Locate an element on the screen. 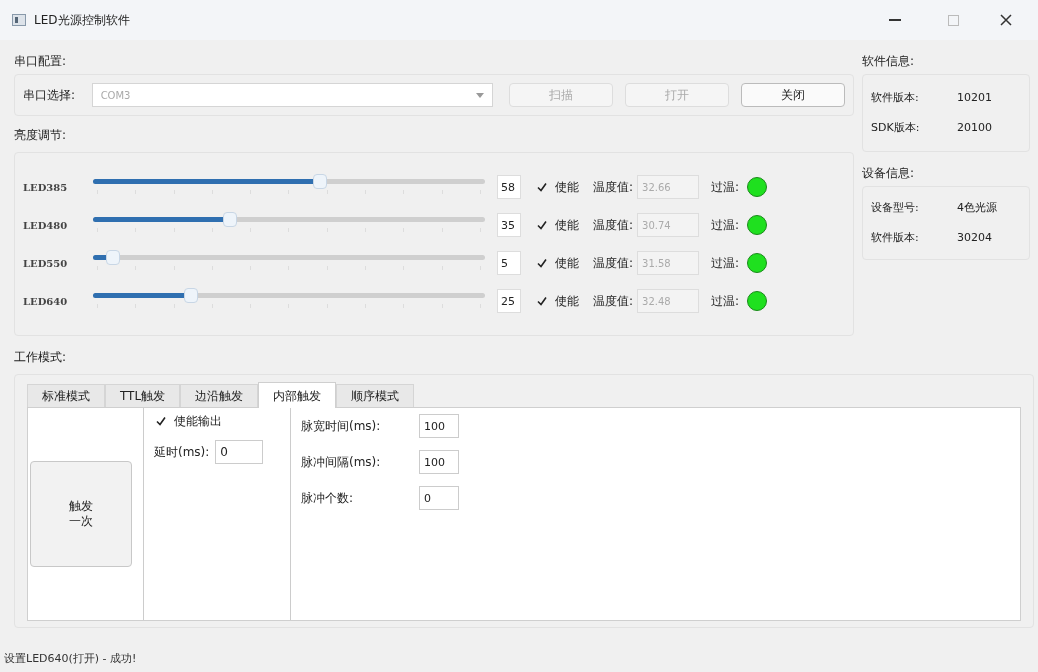 Image resolution: width=1038 pixels, height=672 pixels. value-field: 25 is located at coordinates (509, 301).